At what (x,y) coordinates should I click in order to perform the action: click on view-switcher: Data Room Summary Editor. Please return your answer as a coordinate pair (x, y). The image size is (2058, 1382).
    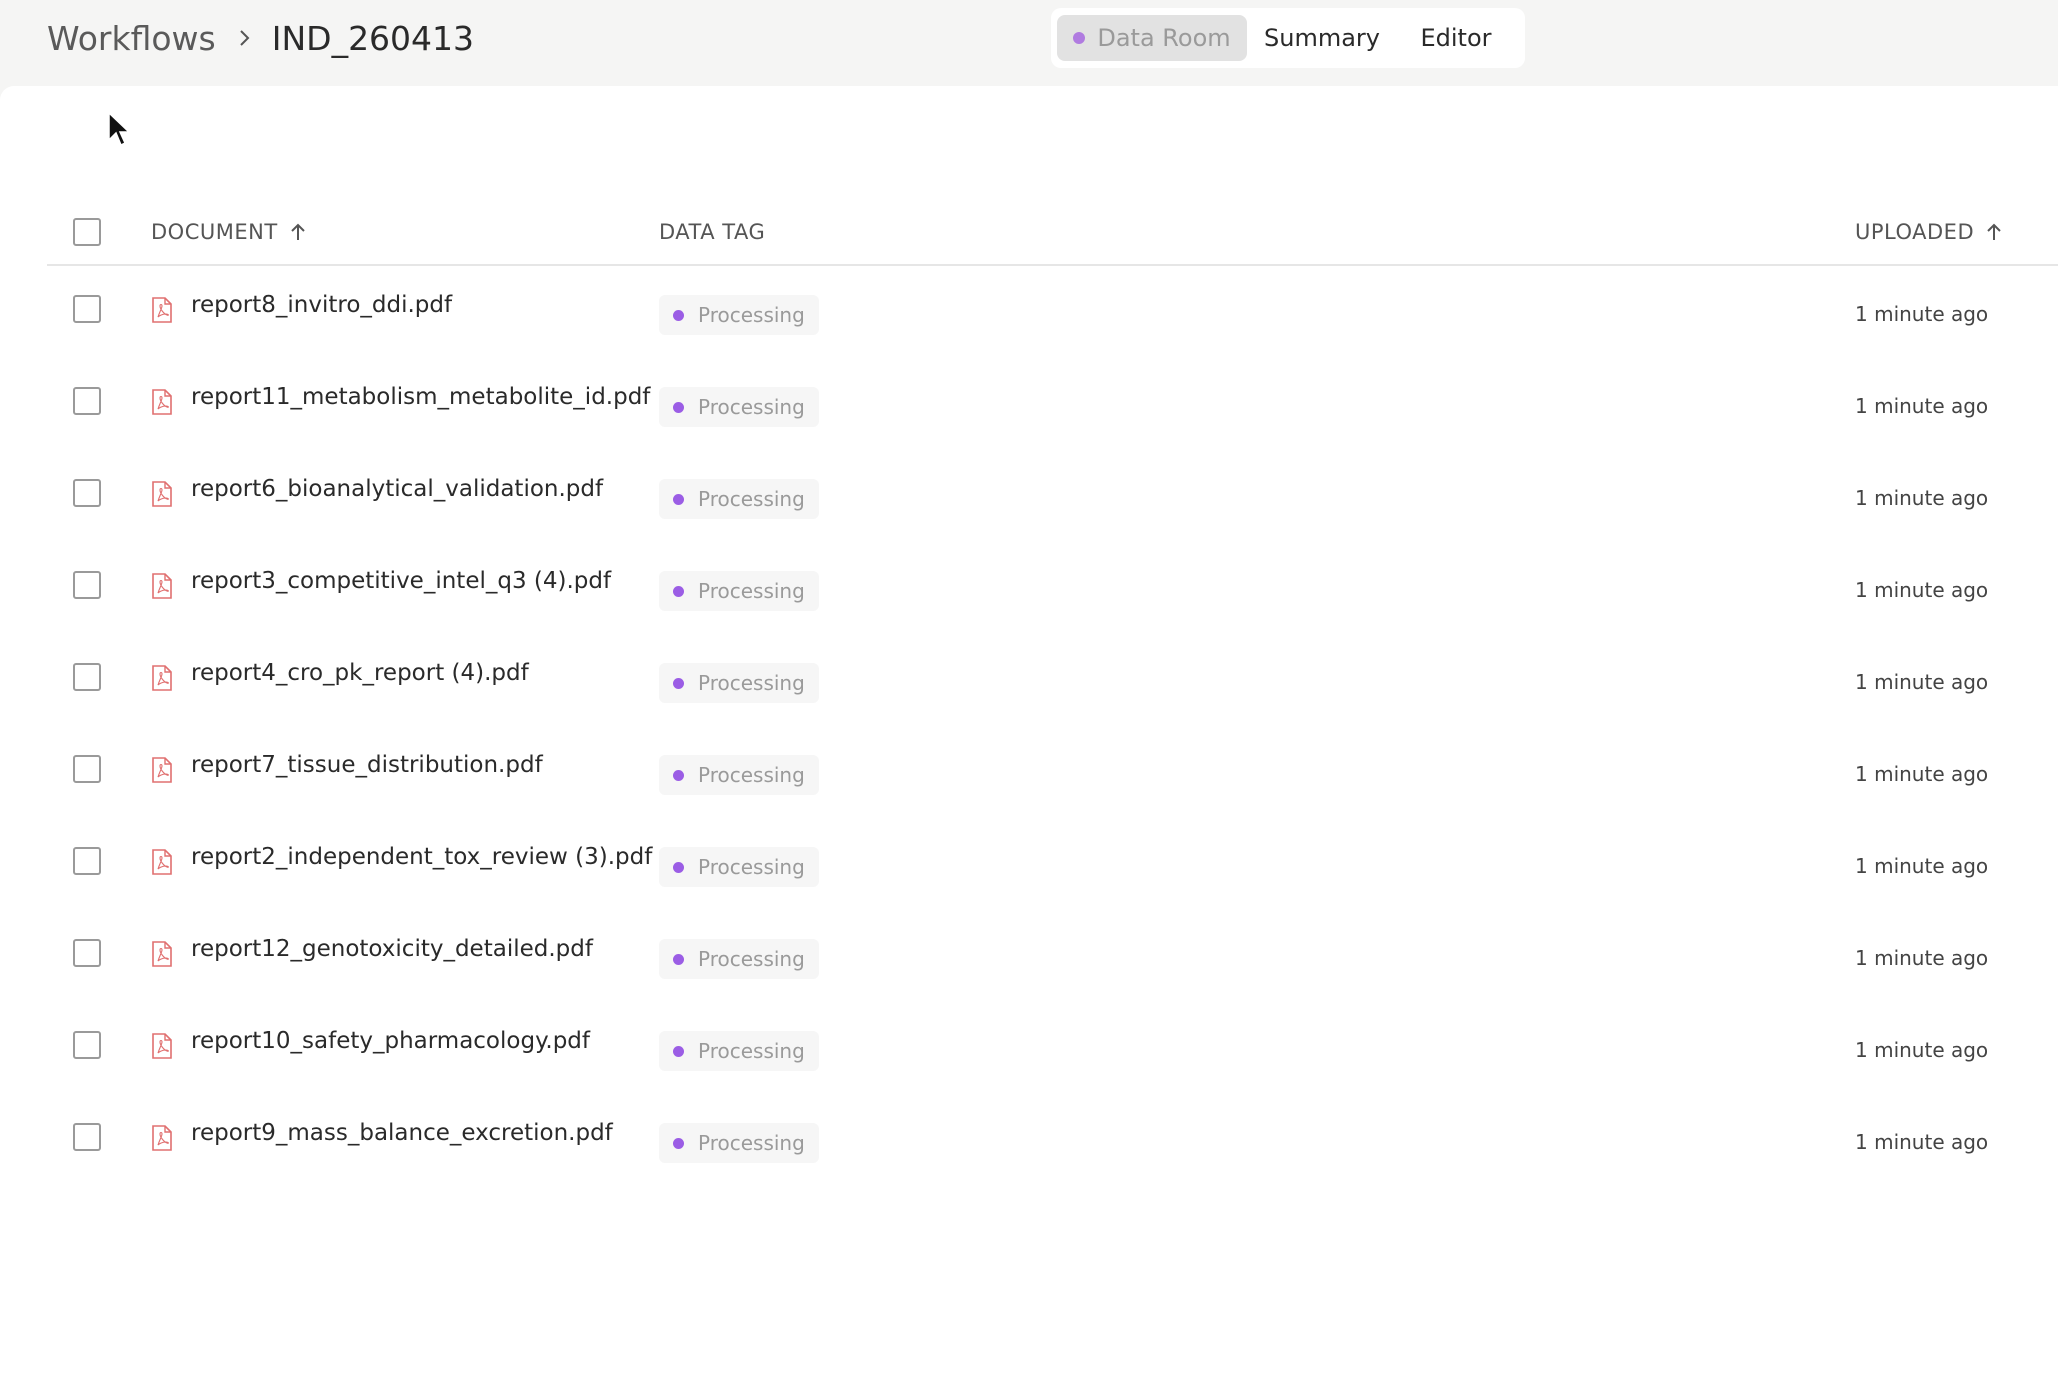
    Looking at the image, I should click on (1288, 38).